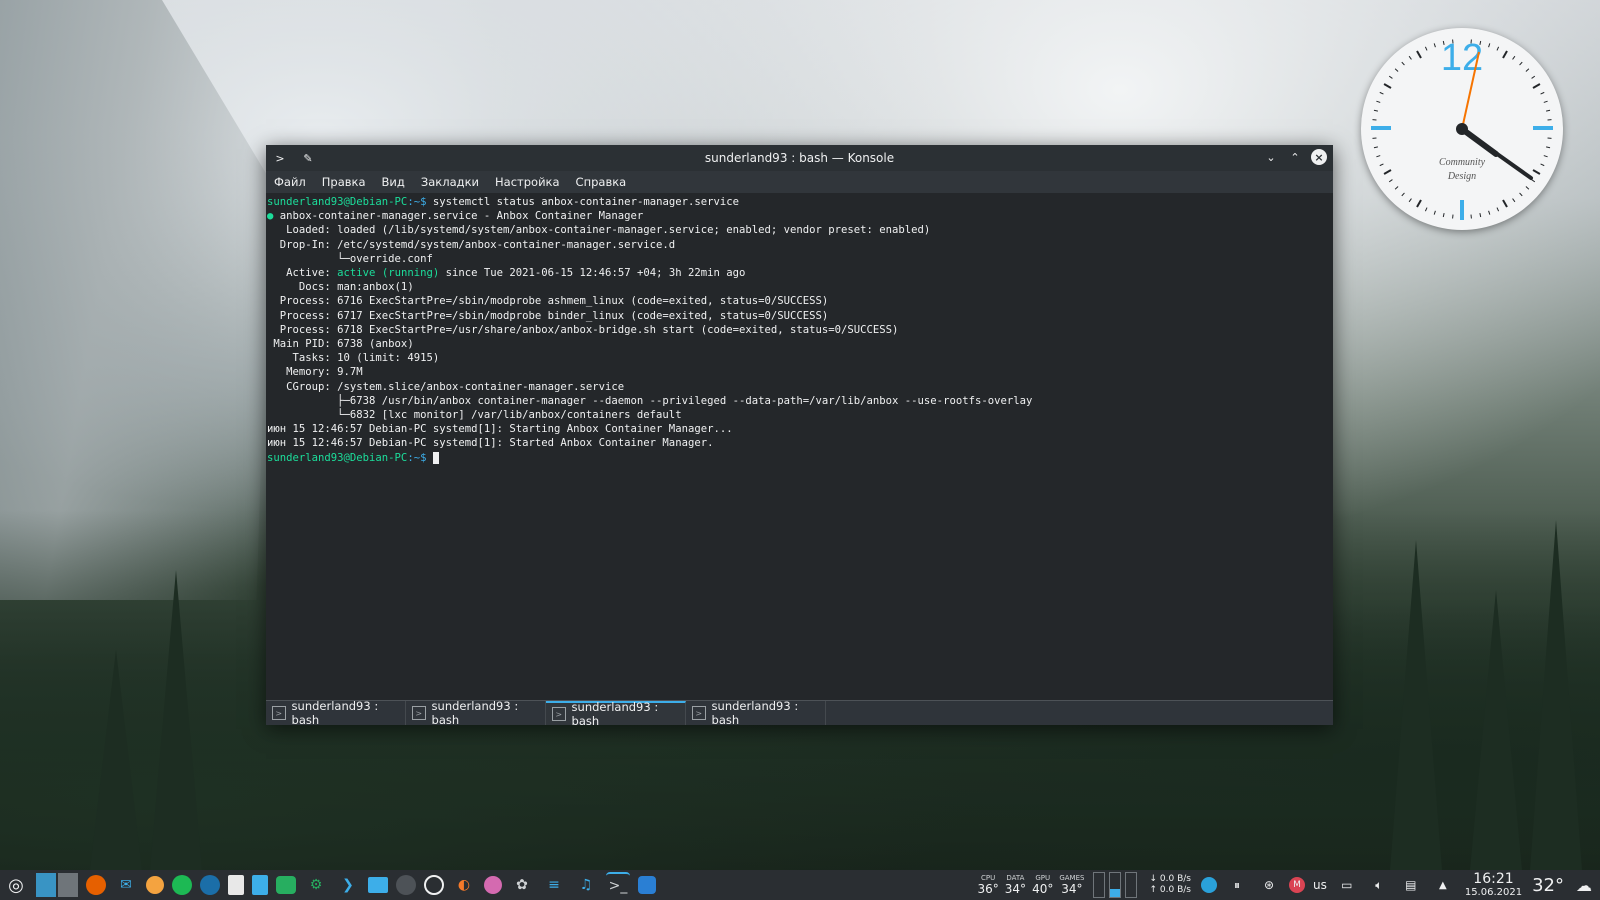 This screenshot has width=1600, height=900. What do you see at coordinates (1115, 885) in the screenshot?
I see `usage-bars` at bounding box center [1115, 885].